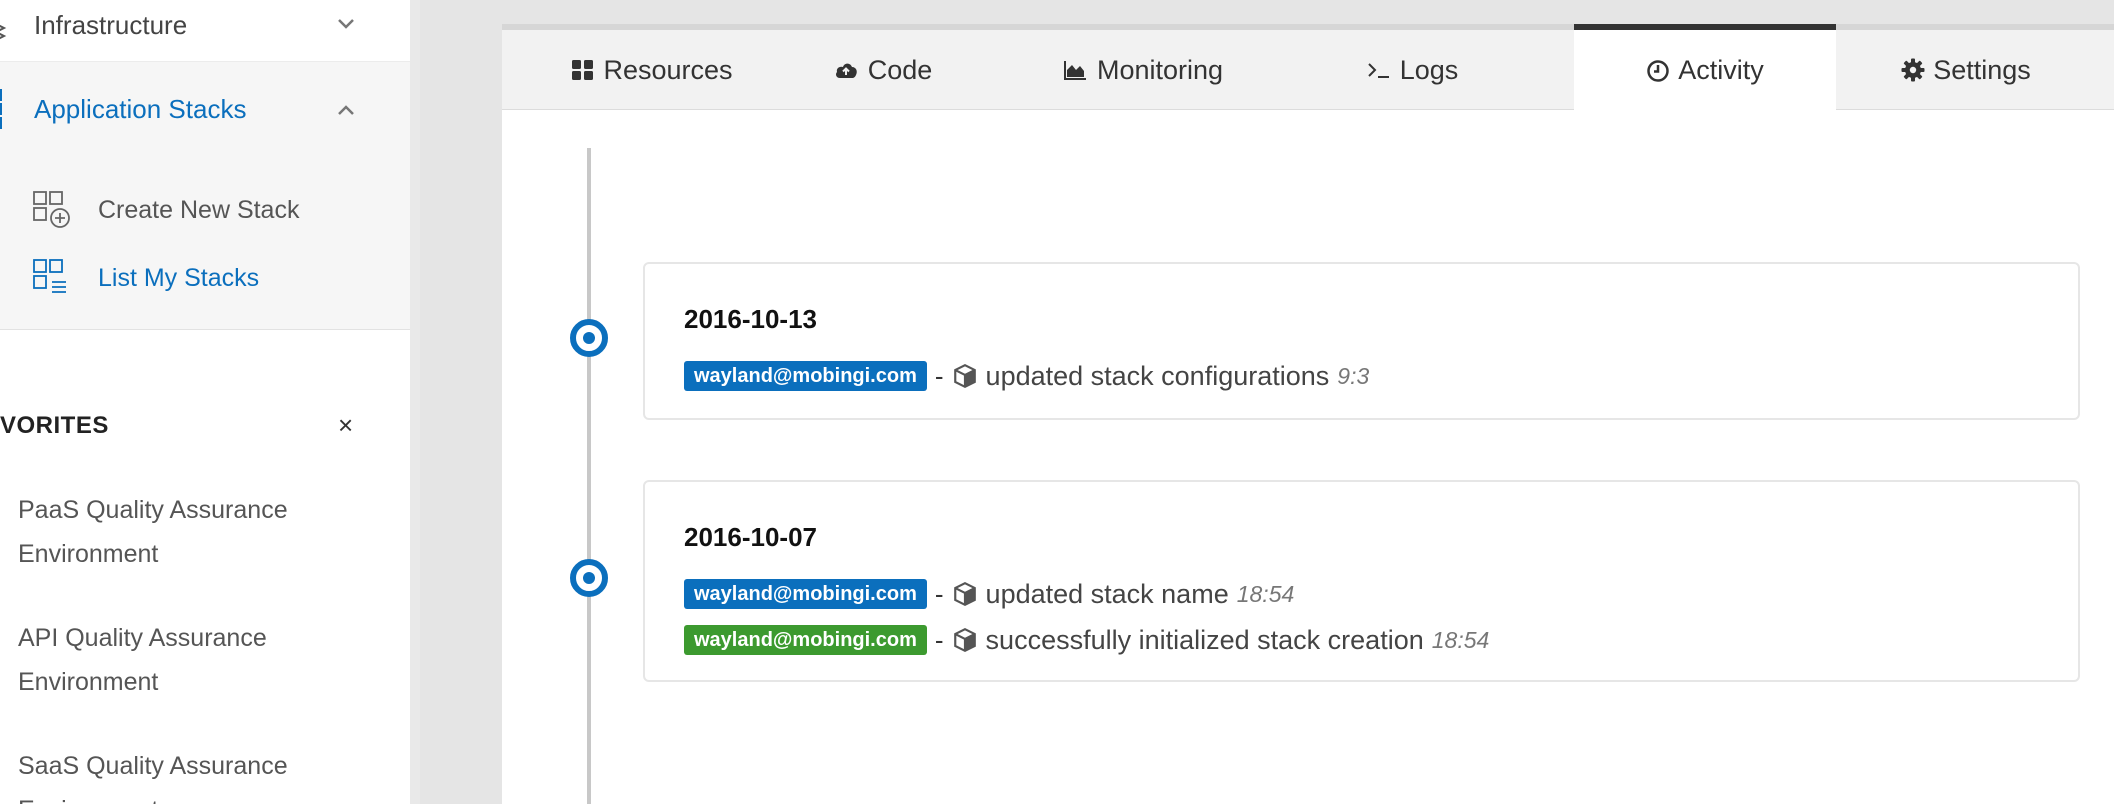 Image resolution: width=2114 pixels, height=804 pixels. Describe the element at coordinates (1204, 639) in the screenshot. I see `activity-message: successfully initialized stack creation` at that location.